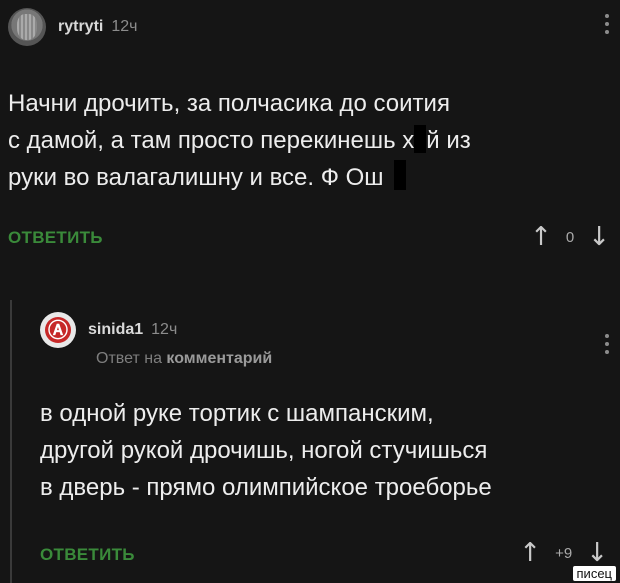 The width and height of the screenshot is (620, 583). What do you see at coordinates (219, 358) in the screenshot?
I see `reply-to-link: комментарий` at bounding box center [219, 358].